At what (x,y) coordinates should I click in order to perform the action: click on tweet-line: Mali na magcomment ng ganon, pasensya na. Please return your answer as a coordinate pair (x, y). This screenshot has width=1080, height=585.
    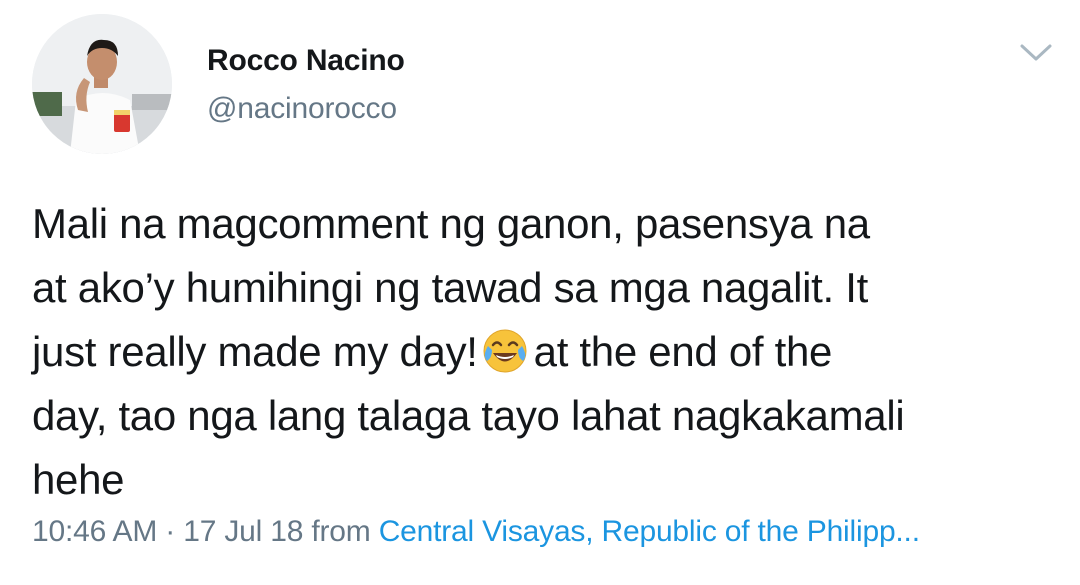
    Looking at the image, I should click on (451, 223).